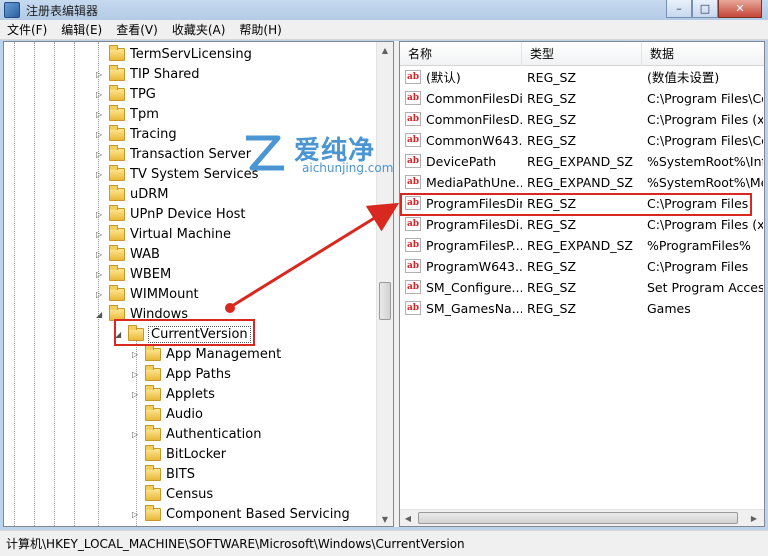  What do you see at coordinates (260, 30) in the screenshot?
I see `menu-help: 帮助(H)` at bounding box center [260, 30].